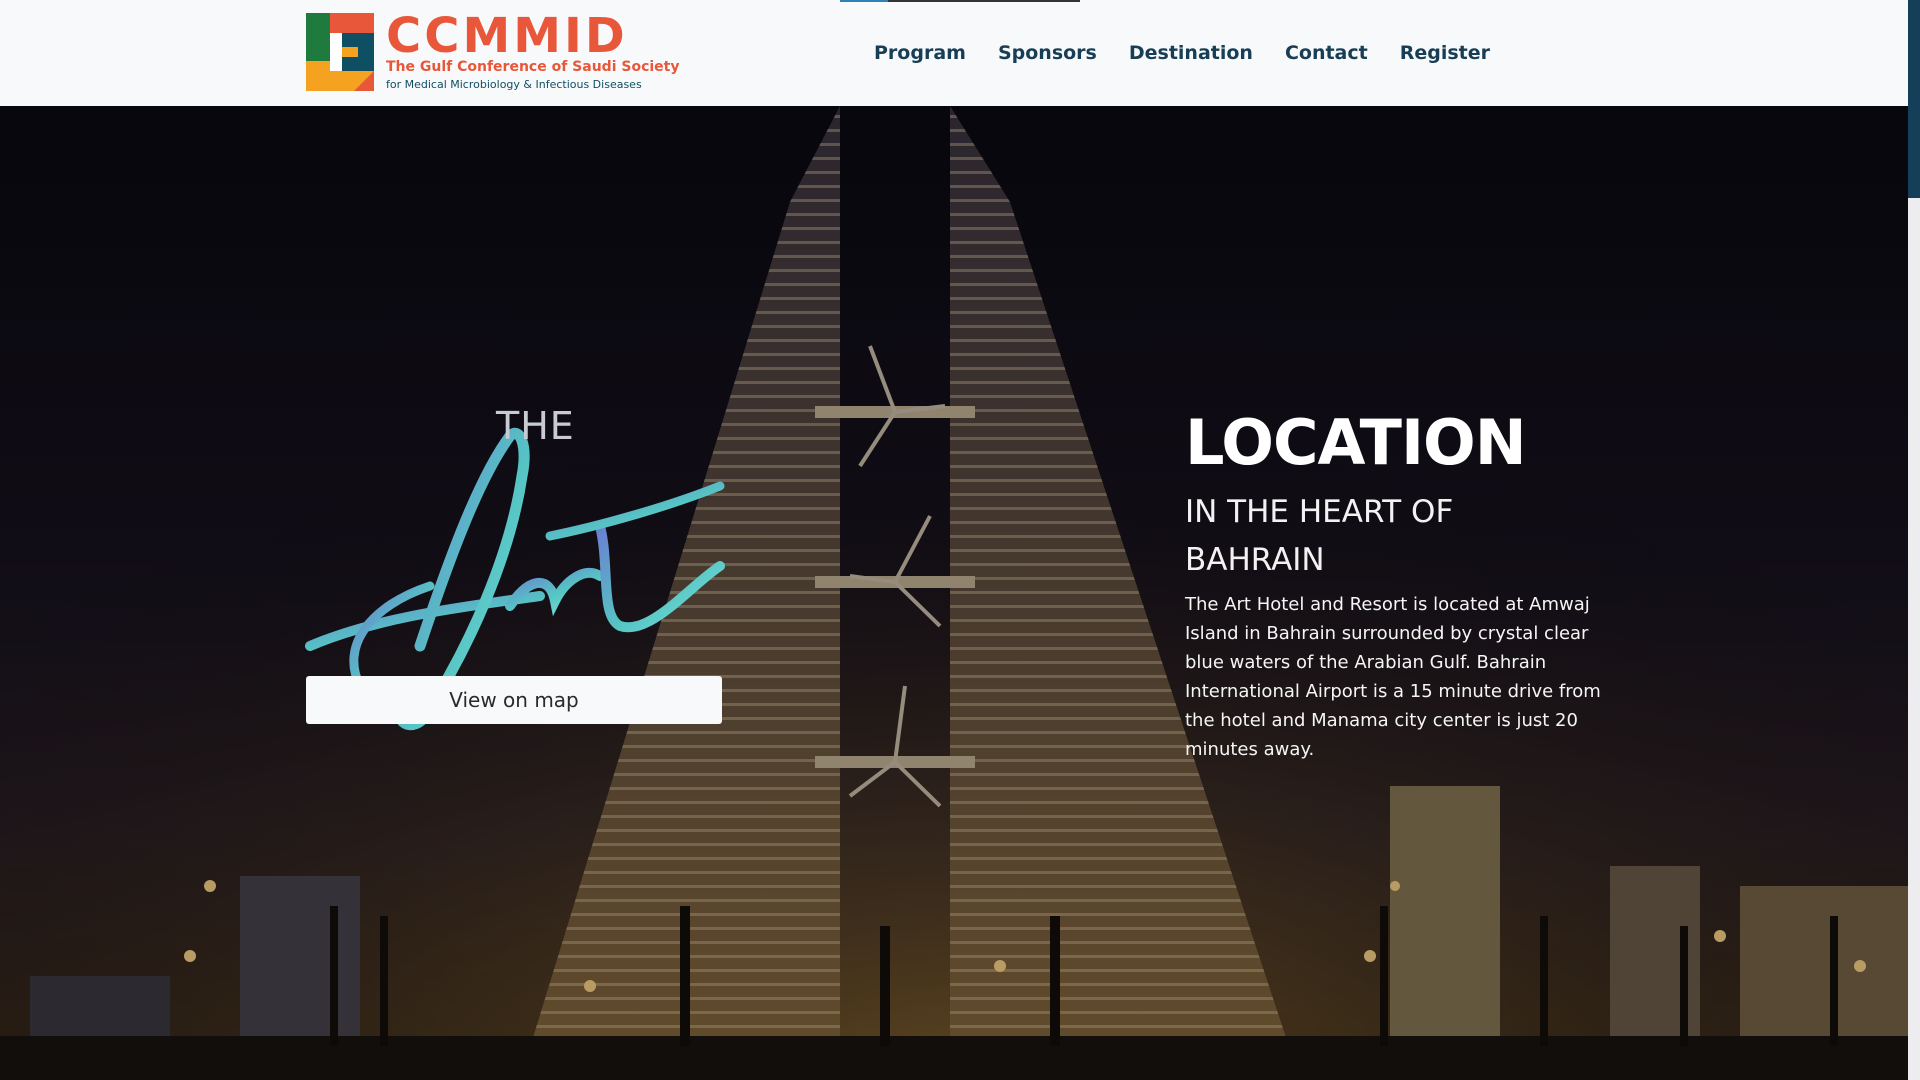 This screenshot has width=1920, height=1080. I want to click on nav-item-destination: Destination, so click(1191, 53).